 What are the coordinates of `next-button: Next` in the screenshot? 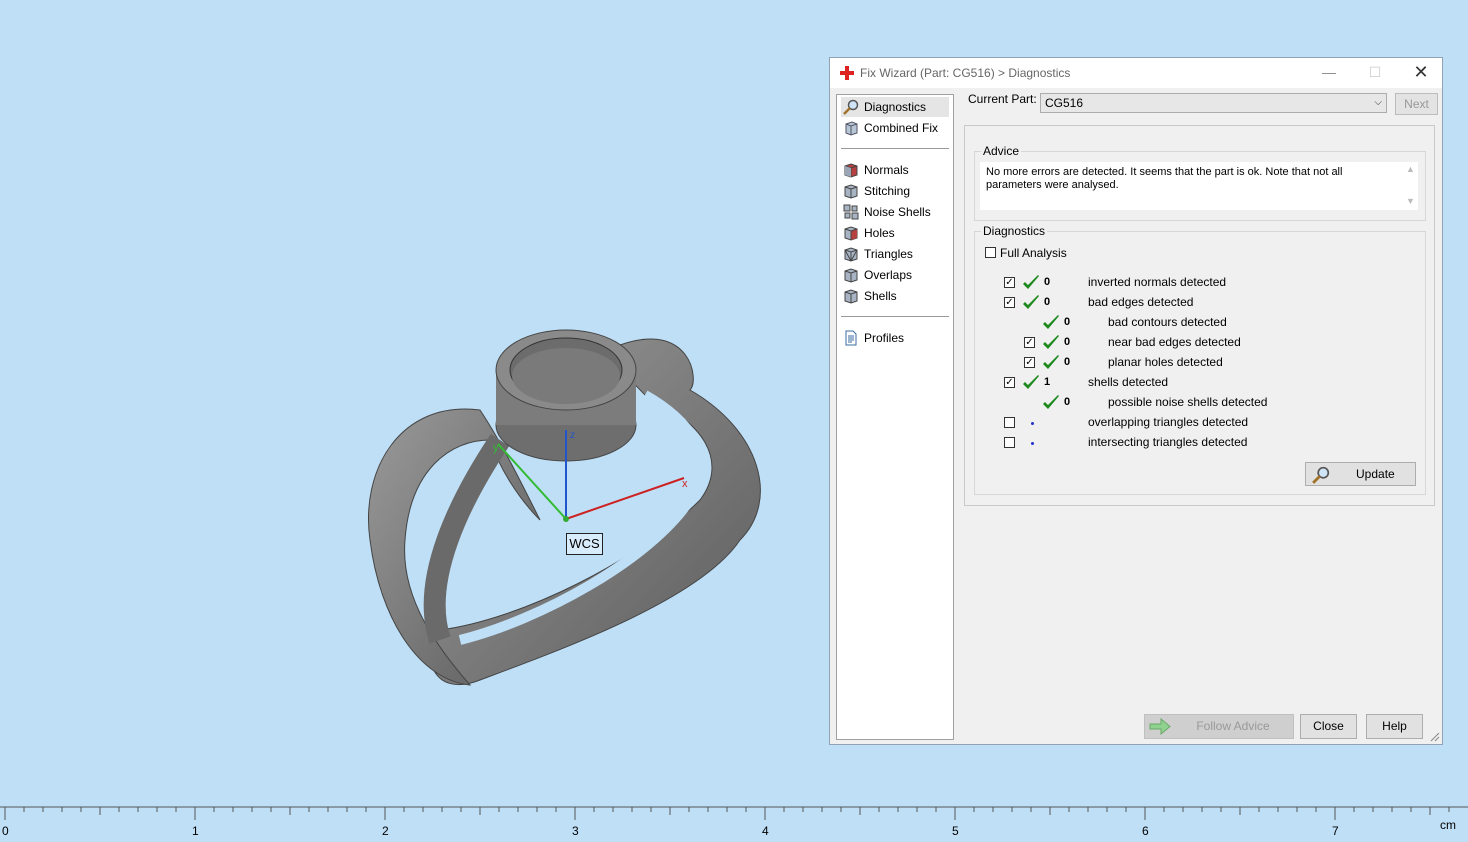 It's located at (1416, 104).